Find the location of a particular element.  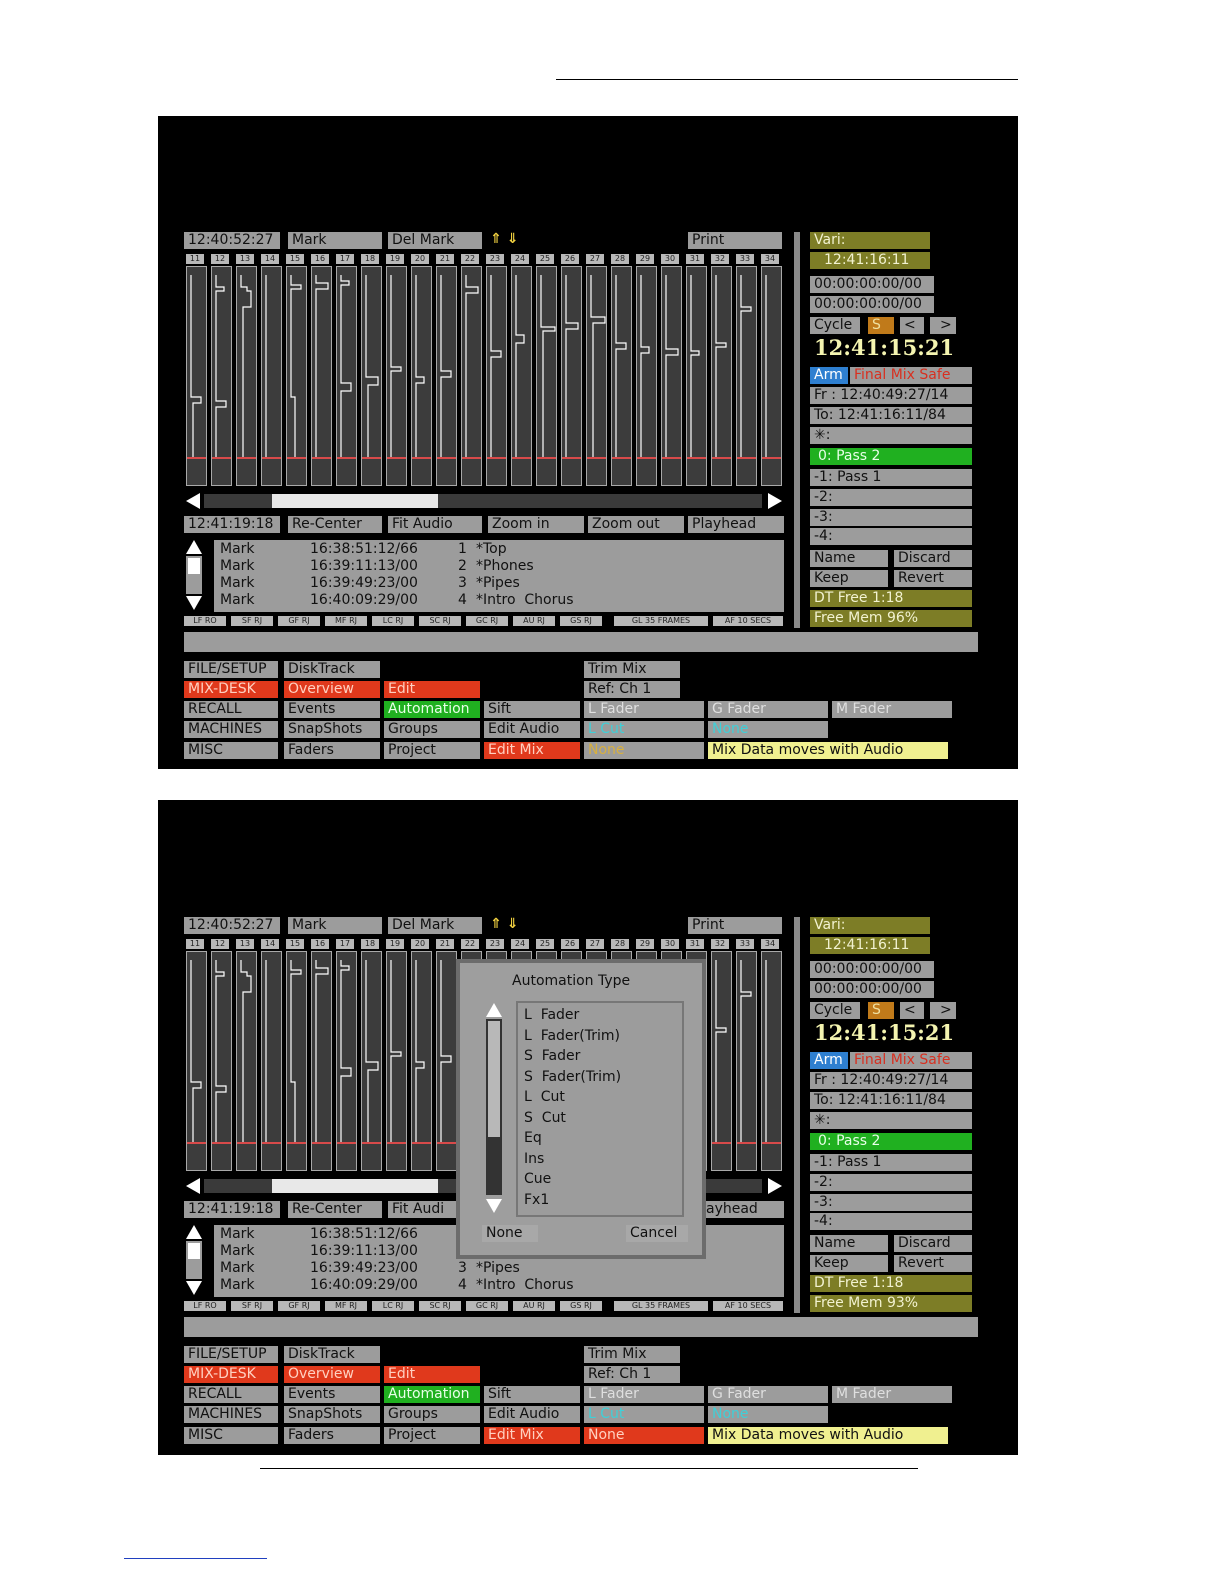

discard-button: Discard is located at coordinates (933, 558).